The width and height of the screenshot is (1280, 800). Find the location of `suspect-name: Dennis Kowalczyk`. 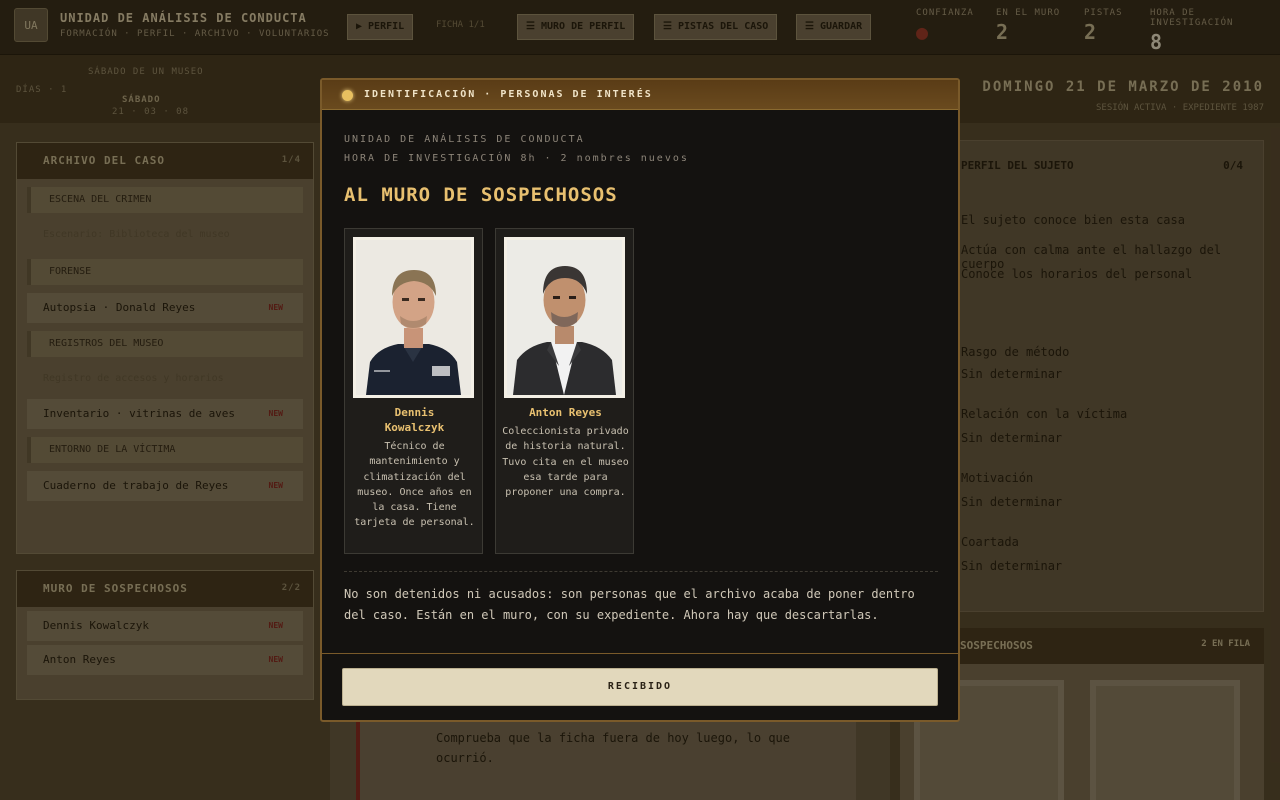

suspect-name: Dennis Kowalczyk is located at coordinates (414, 420).